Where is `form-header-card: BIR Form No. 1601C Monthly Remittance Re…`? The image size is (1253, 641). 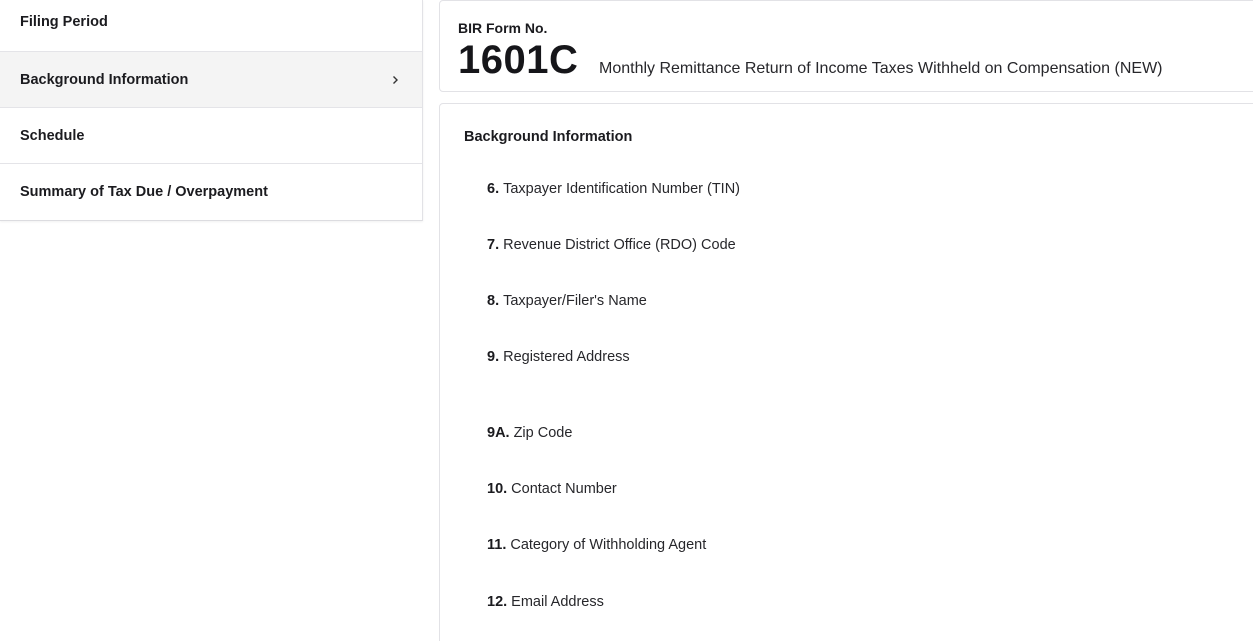
form-header-card: BIR Form No. 1601C Monthly Remittance Re… is located at coordinates (846, 46).